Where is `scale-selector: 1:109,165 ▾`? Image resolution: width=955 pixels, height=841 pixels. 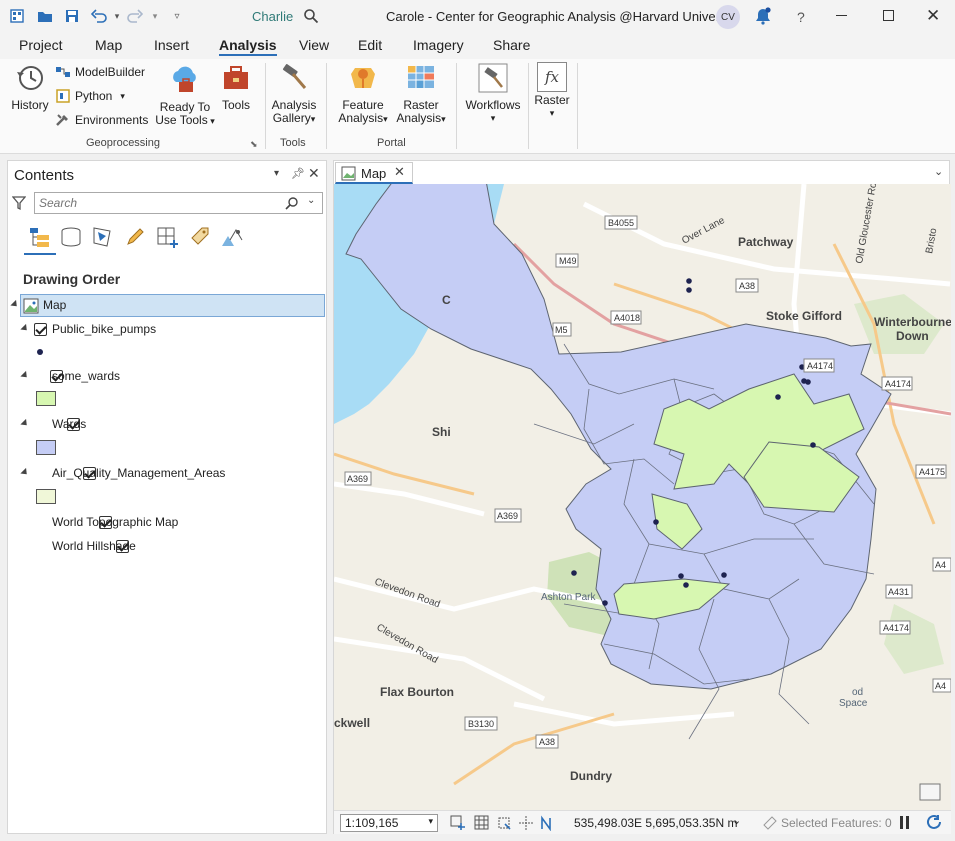 scale-selector: 1:109,165 ▾ is located at coordinates (389, 823).